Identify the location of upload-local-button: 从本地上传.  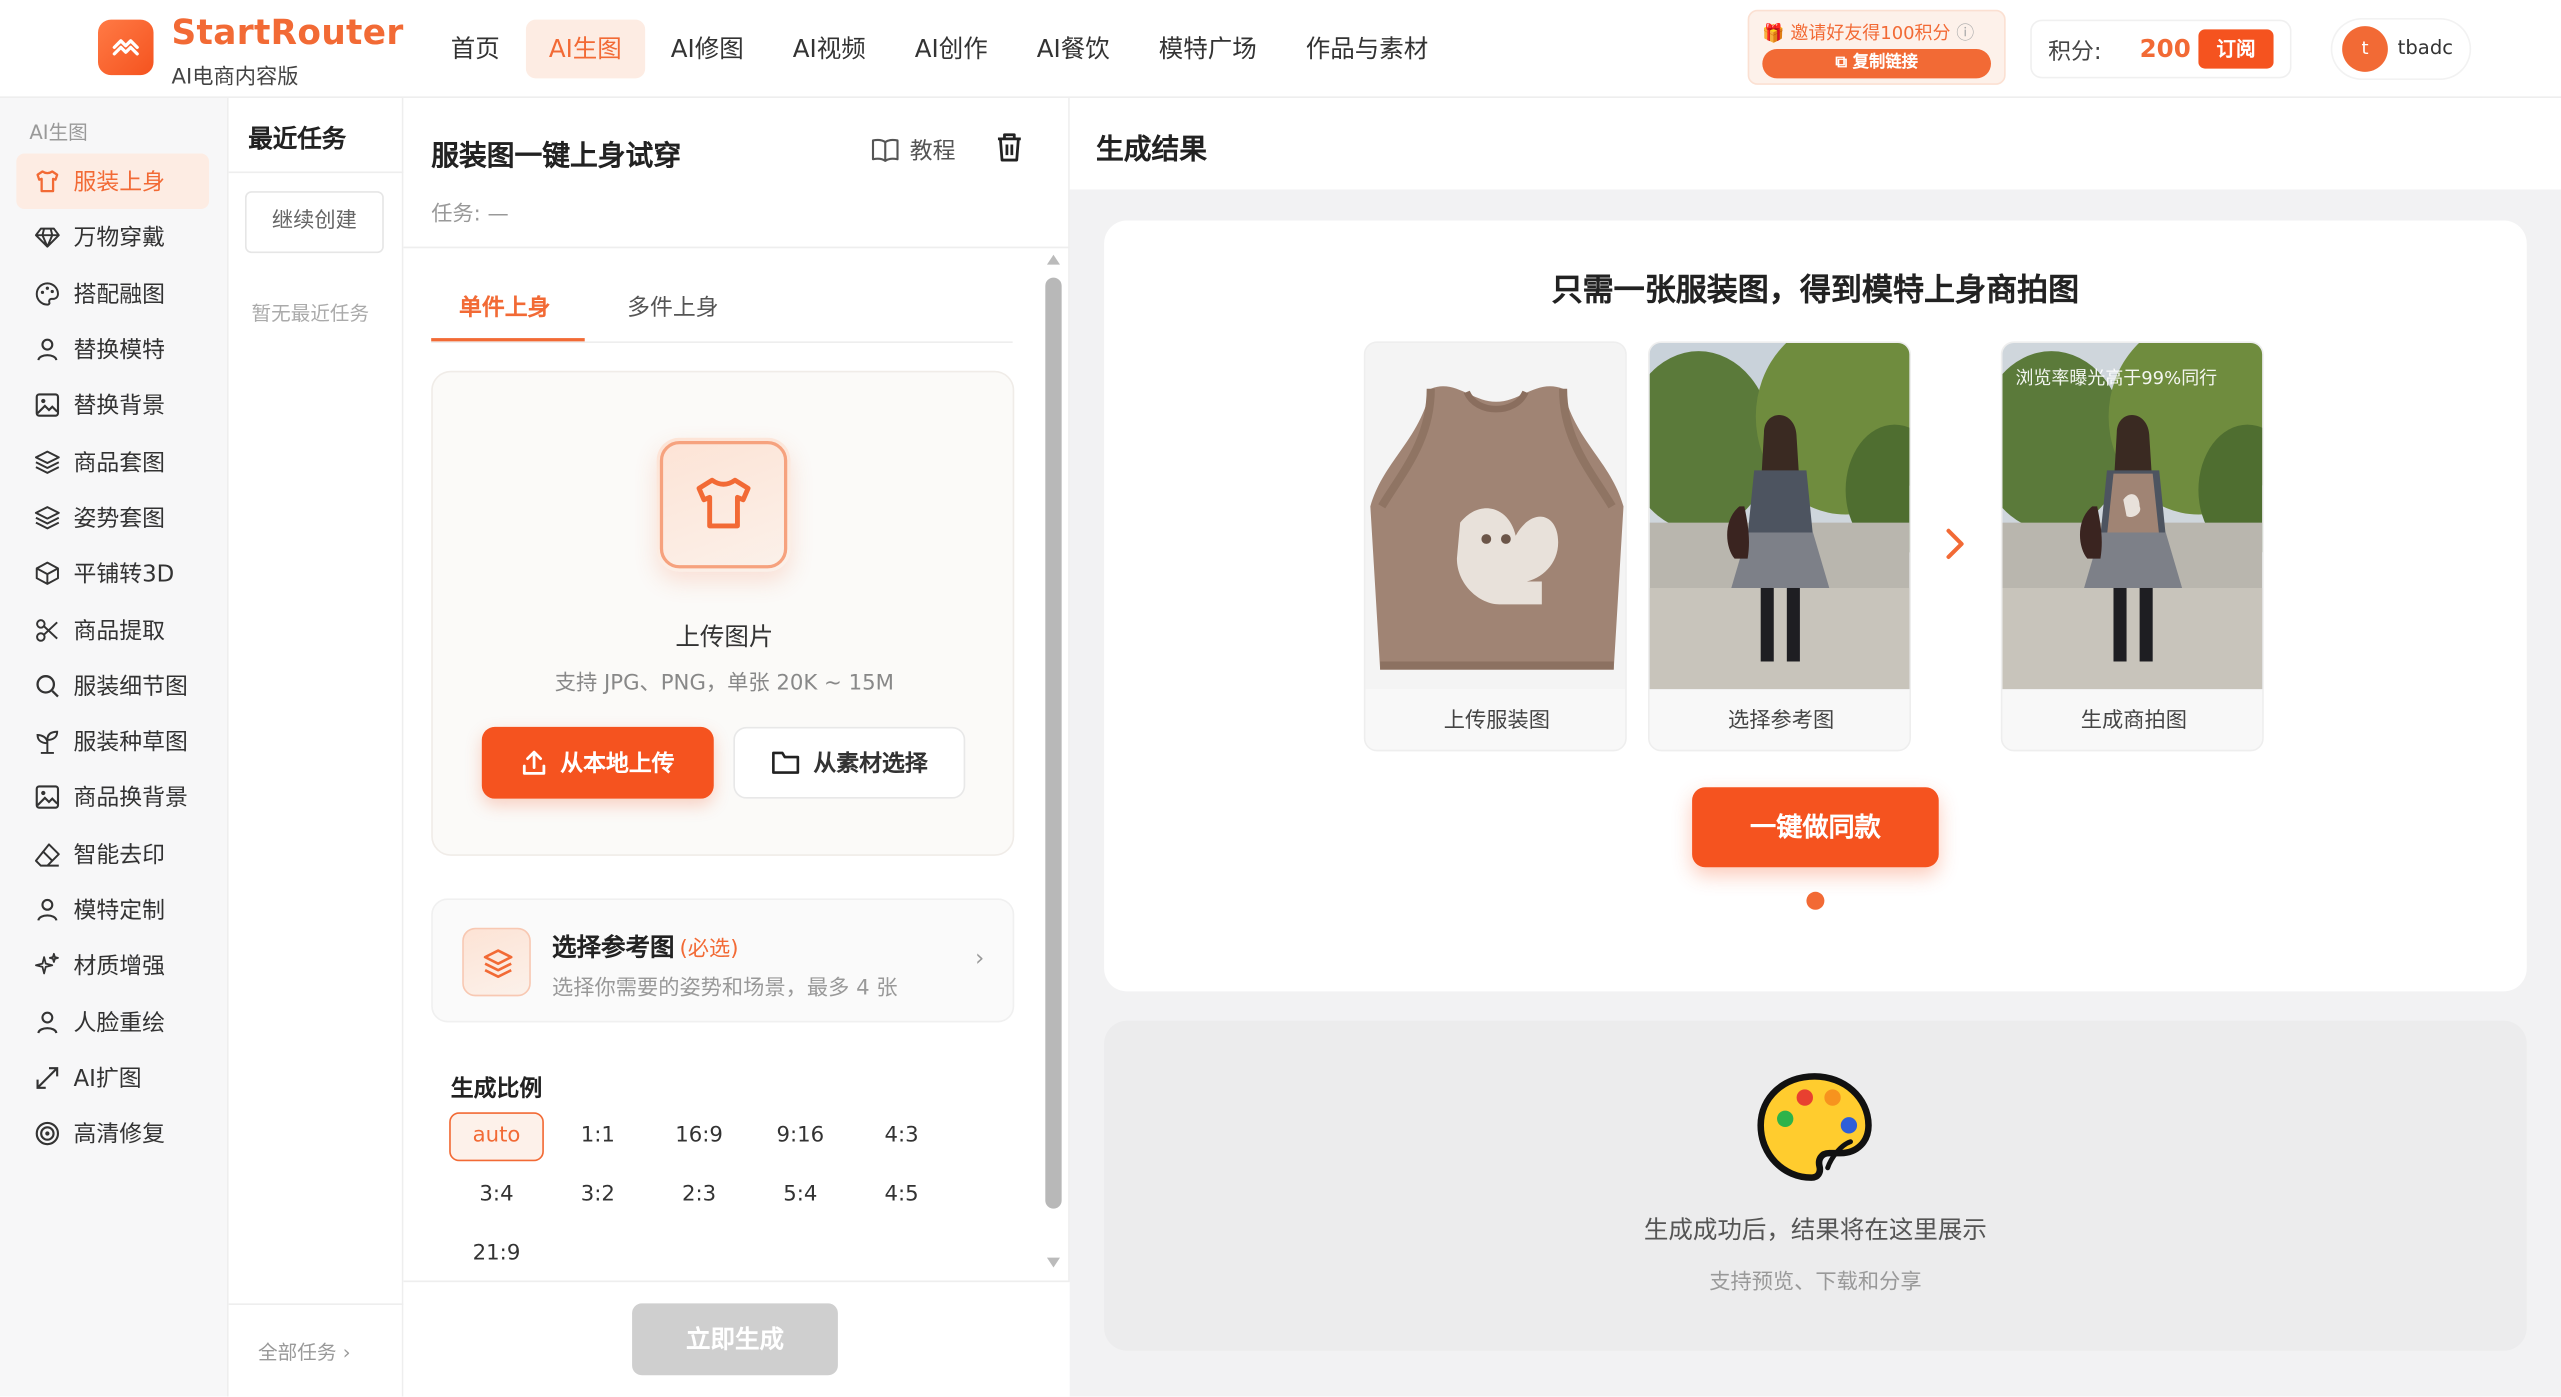
(597, 762).